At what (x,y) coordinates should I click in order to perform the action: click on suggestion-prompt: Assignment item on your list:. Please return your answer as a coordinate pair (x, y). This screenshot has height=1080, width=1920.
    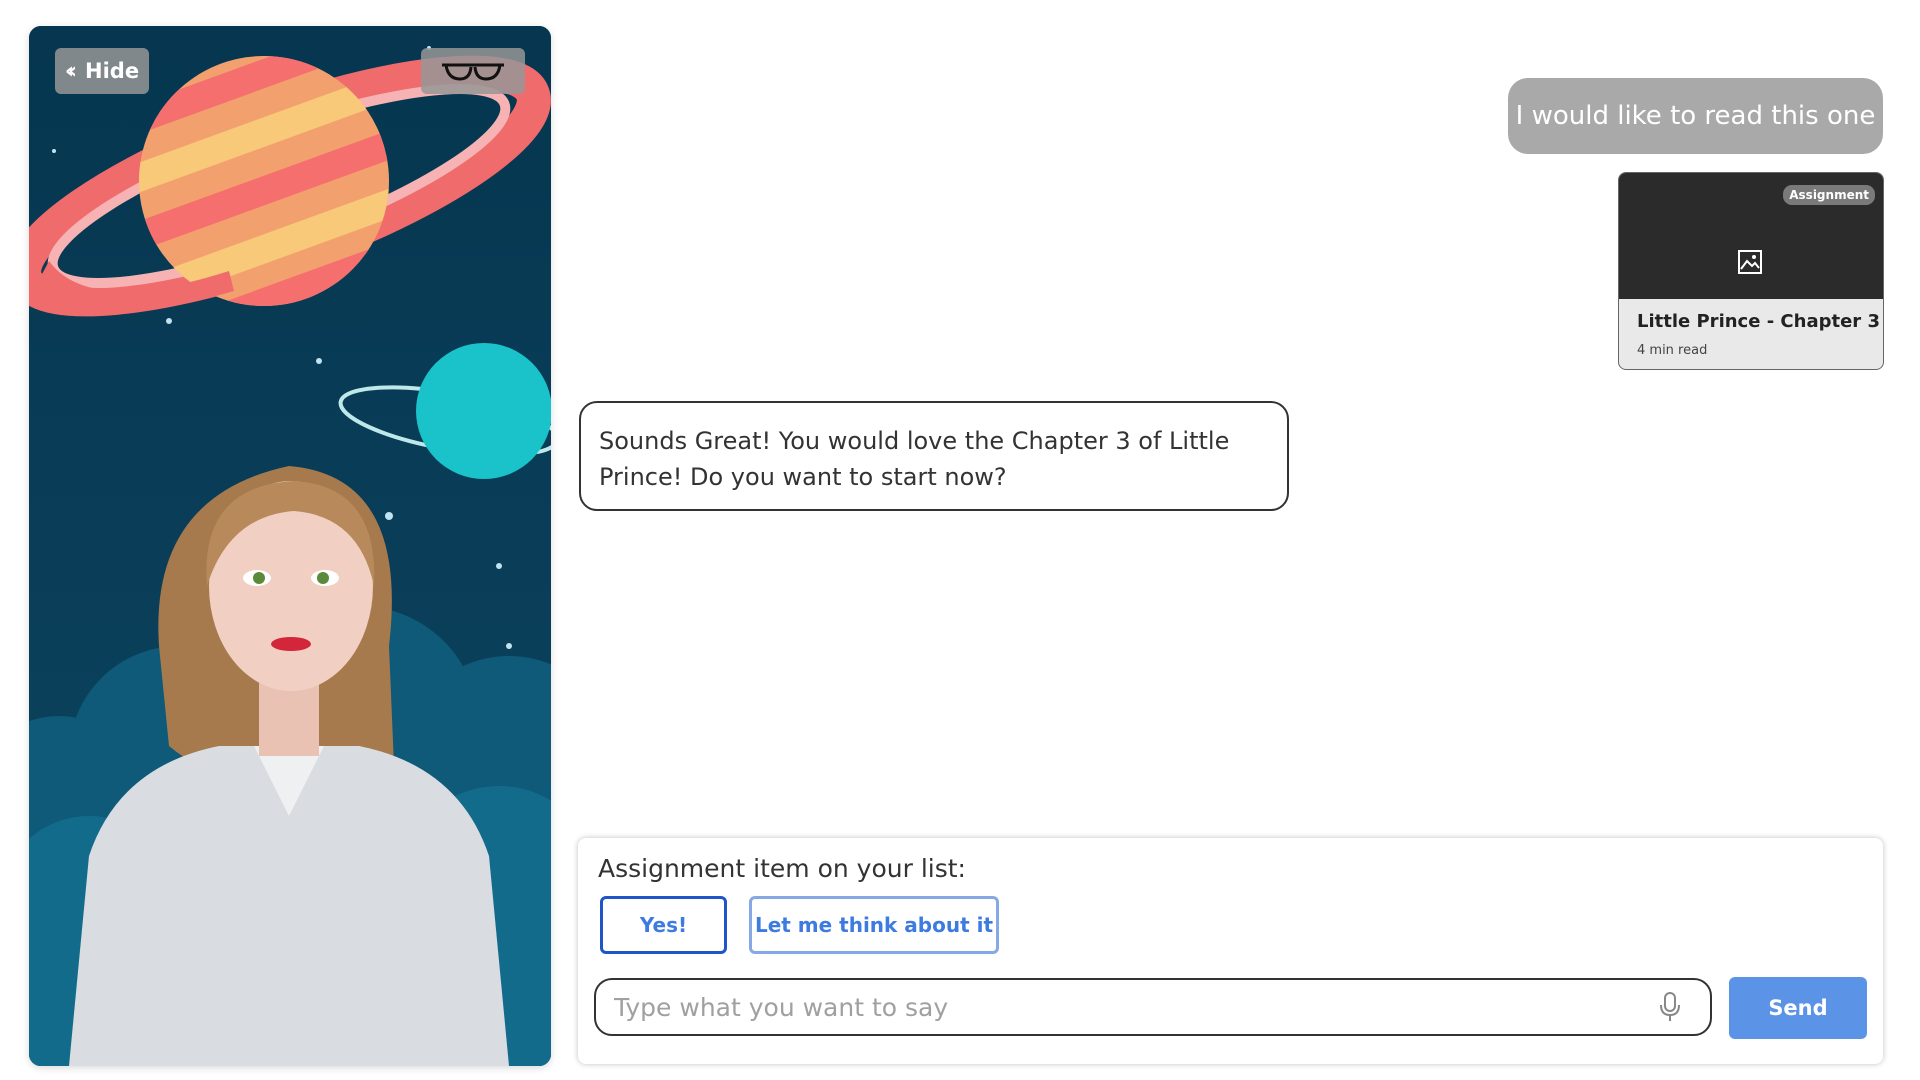
    Looking at the image, I should click on (782, 868).